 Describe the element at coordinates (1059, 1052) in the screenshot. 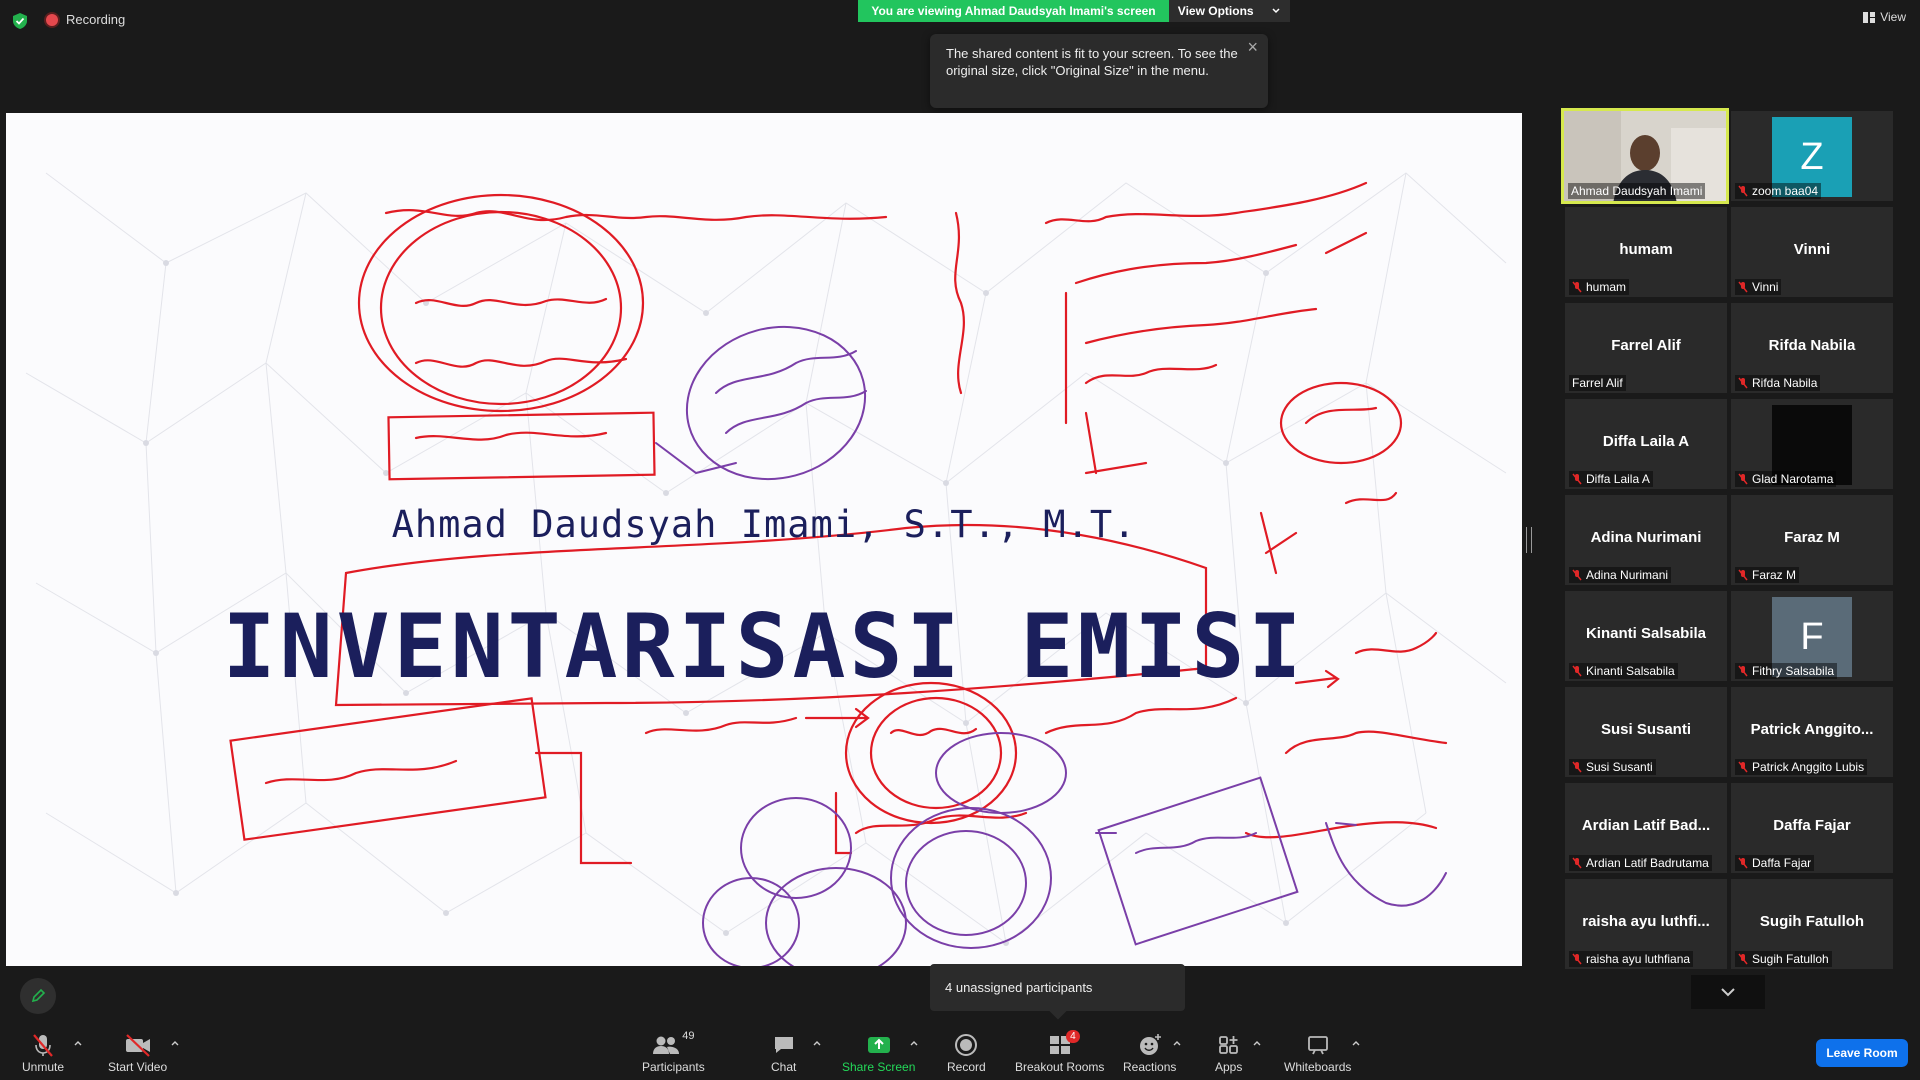

I see `breakout-rooms-button: 4 Breakout Rooms` at that location.